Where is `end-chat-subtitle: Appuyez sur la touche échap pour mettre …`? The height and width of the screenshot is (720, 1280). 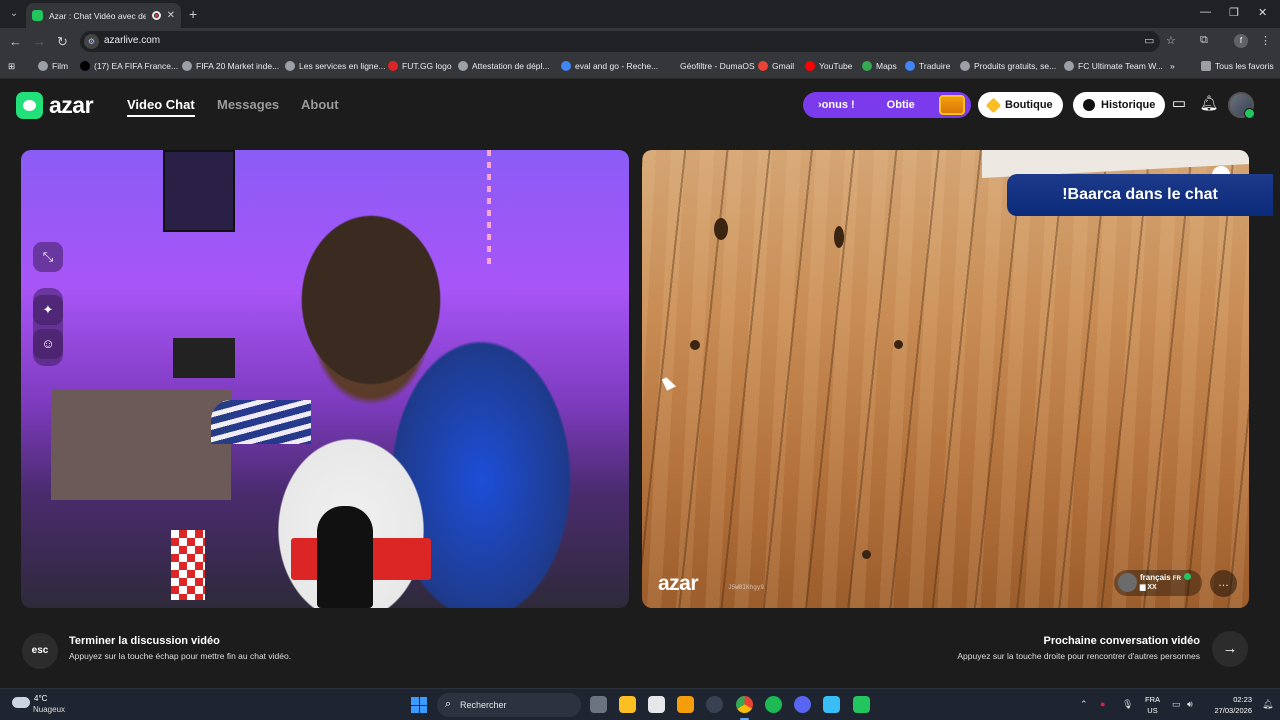
end-chat-subtitle: Appuyez sur la touche échap pour mettre … is located at coordinates (180, 656).